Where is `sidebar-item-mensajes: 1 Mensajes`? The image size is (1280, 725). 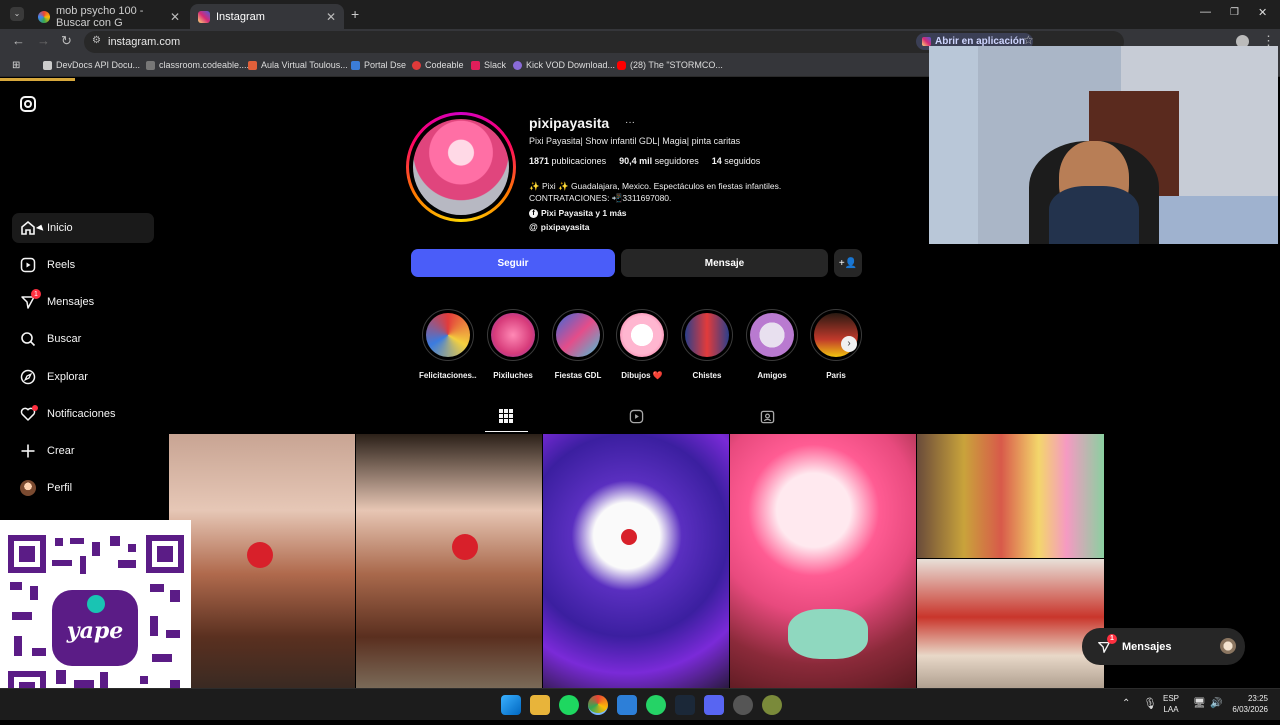
sidebar-item-mensajes: 1 Mensajes is located at coordinates (83, 302).